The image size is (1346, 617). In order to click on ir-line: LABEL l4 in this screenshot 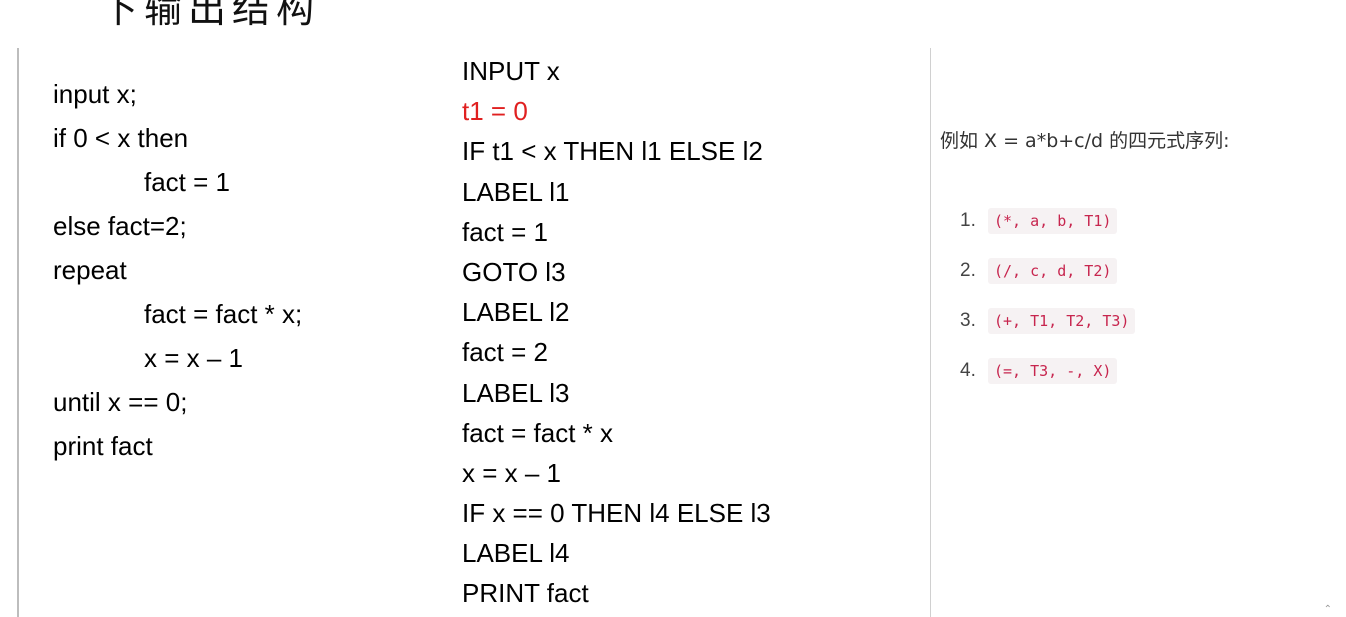, I will do `click(516, 553)`.